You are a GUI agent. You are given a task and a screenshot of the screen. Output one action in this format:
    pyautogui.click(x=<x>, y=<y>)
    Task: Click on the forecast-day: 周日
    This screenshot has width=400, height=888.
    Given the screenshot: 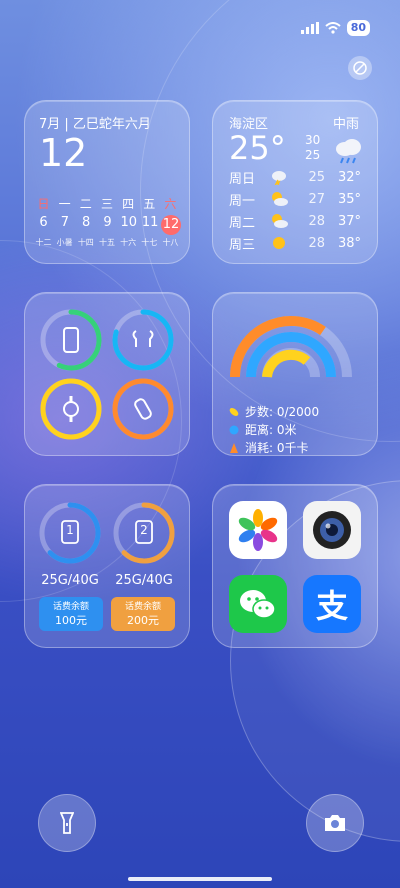 What is the action you would take?
    pyautogui.click(x=242, y=179)
    